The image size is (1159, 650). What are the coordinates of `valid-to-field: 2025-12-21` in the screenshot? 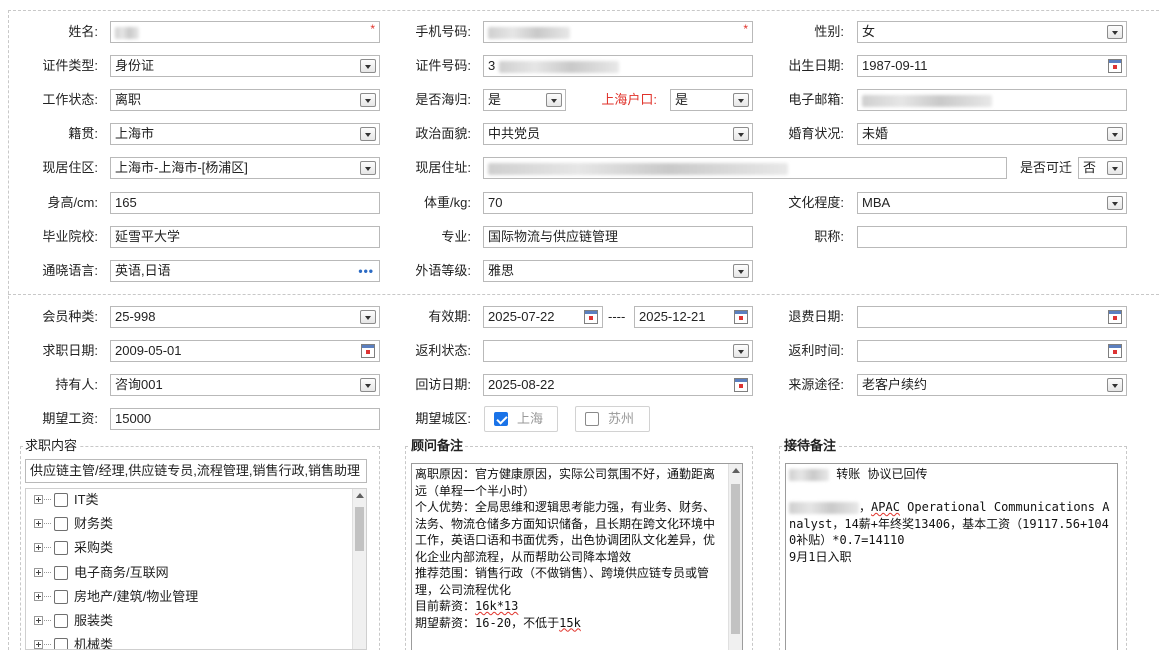 It's located at (693, 317).